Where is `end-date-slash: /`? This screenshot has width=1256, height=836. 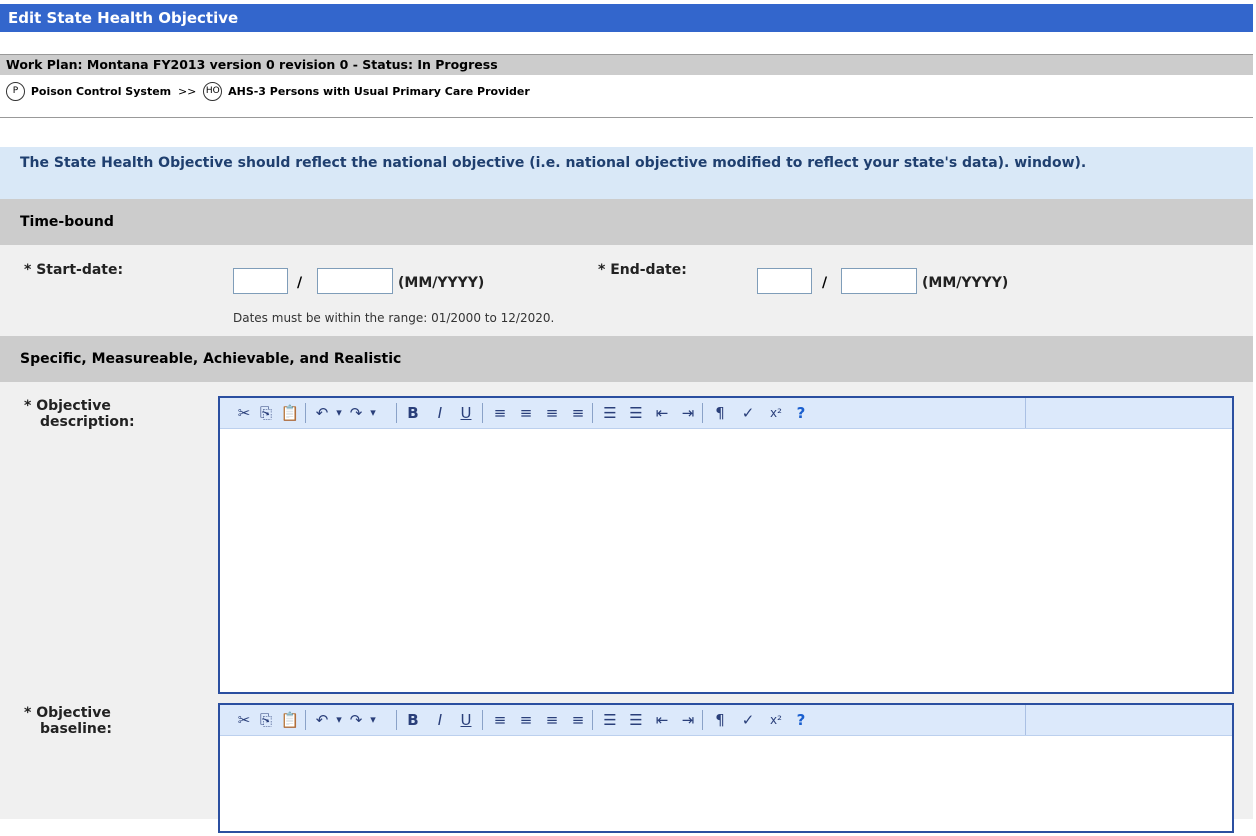
end-date-slash: / is located at coordinates (825, 283).